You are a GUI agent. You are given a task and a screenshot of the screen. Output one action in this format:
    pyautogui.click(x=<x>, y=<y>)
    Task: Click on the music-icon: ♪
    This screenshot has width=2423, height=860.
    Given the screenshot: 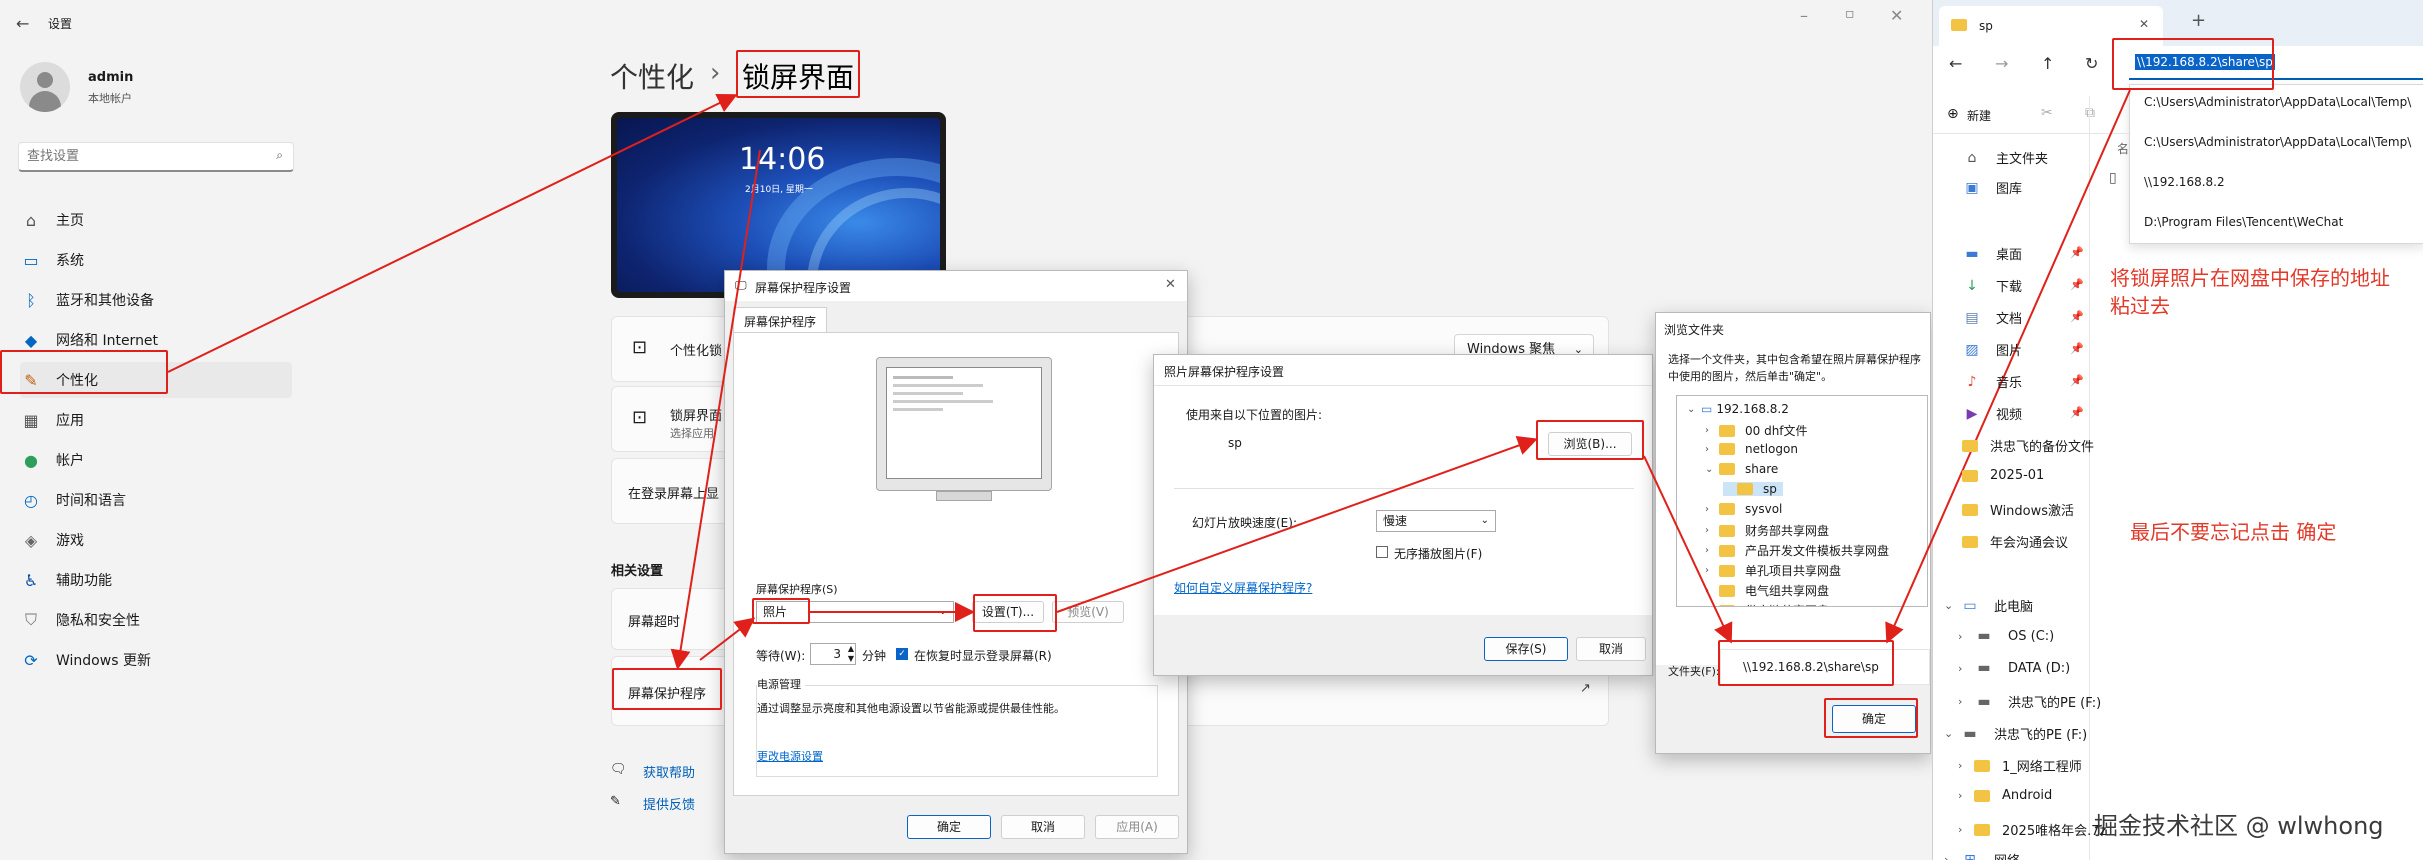 What is the action you would take?
    pyautogui.click(x=1972, y=381)
    